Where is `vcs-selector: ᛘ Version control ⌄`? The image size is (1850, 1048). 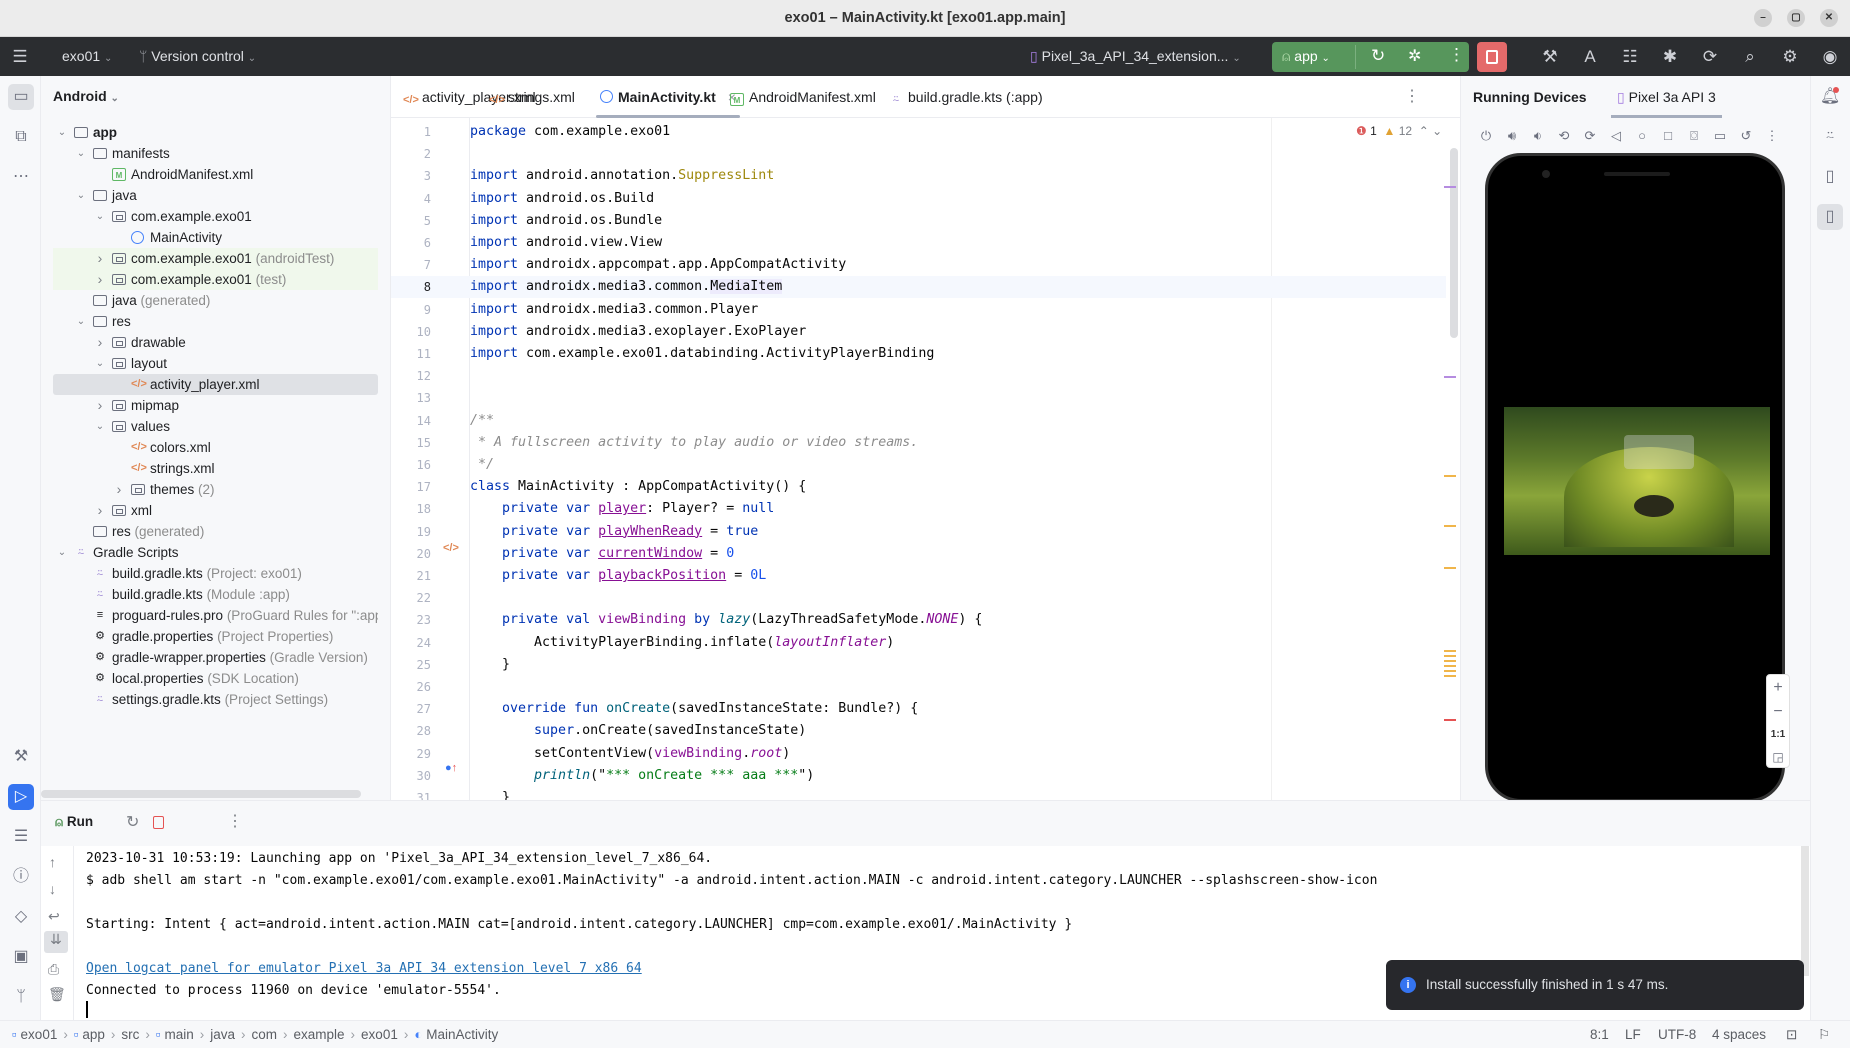 vcs-selector: ᛘ Version control ⌄ is located at coordinates (197, 56).